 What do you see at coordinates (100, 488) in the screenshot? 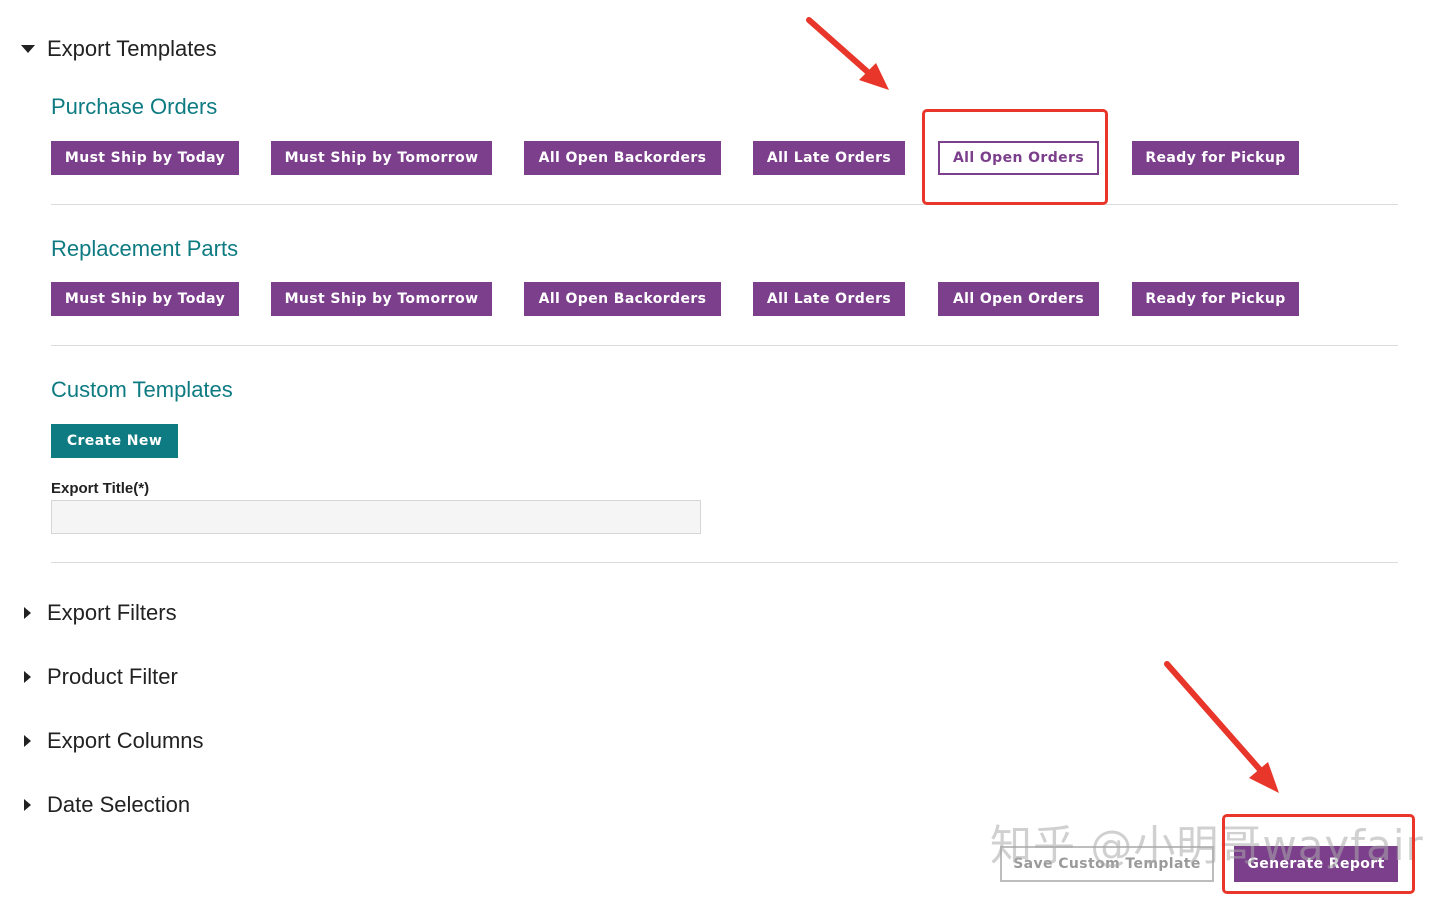
I see `export-title-label: Export Title(*)` at bounding box center [100, 488].